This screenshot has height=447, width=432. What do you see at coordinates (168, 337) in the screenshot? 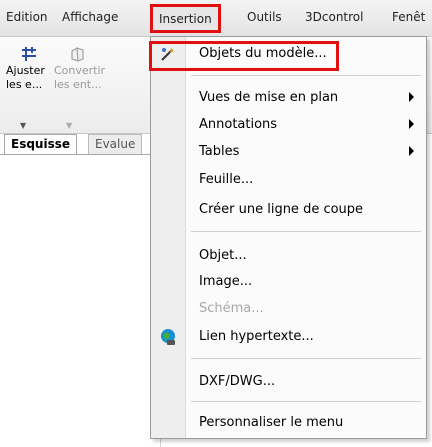
I see `hyperlink-globe-icon` at bounding box center [168, 337].